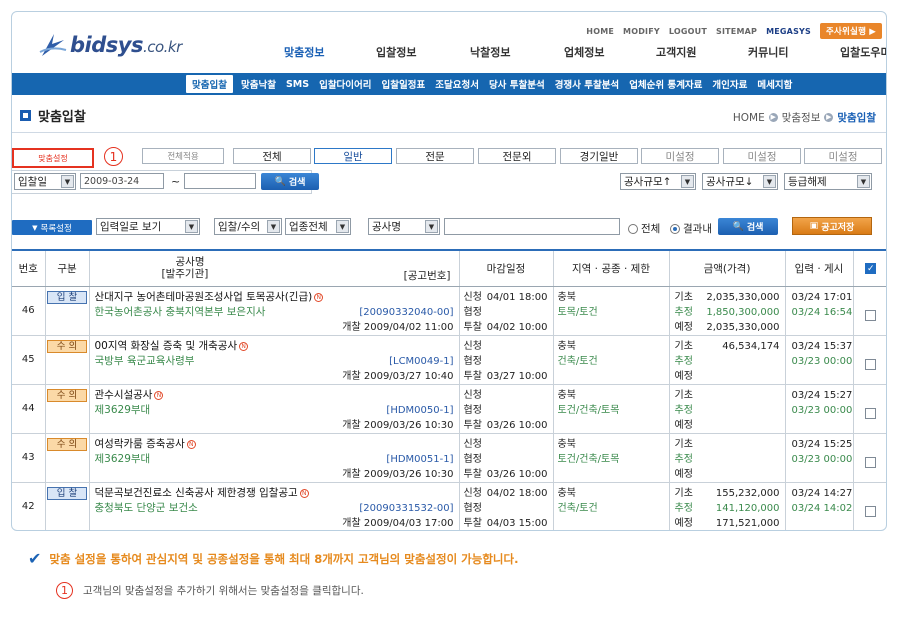 This screenshot has height=620, width=900. I want to click on row-number: 42, so click(28, 506).